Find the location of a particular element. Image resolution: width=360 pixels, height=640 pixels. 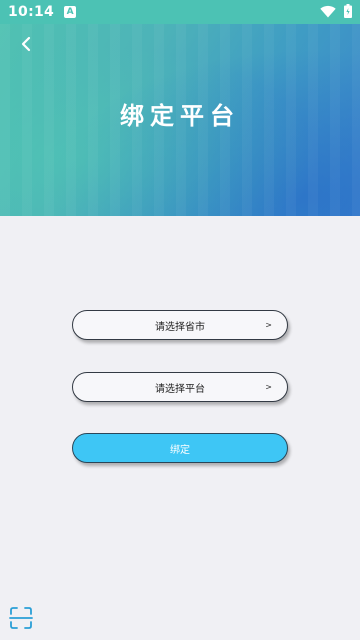

scan-icon is located at coordinates (21, 620).